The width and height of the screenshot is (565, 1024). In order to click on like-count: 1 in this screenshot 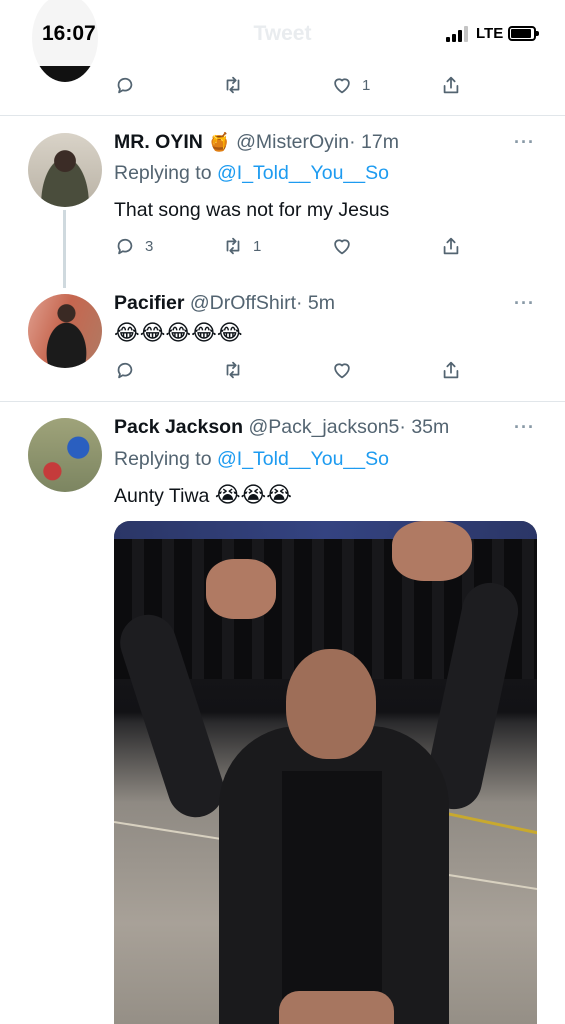, I will do `click(366, 85)`.